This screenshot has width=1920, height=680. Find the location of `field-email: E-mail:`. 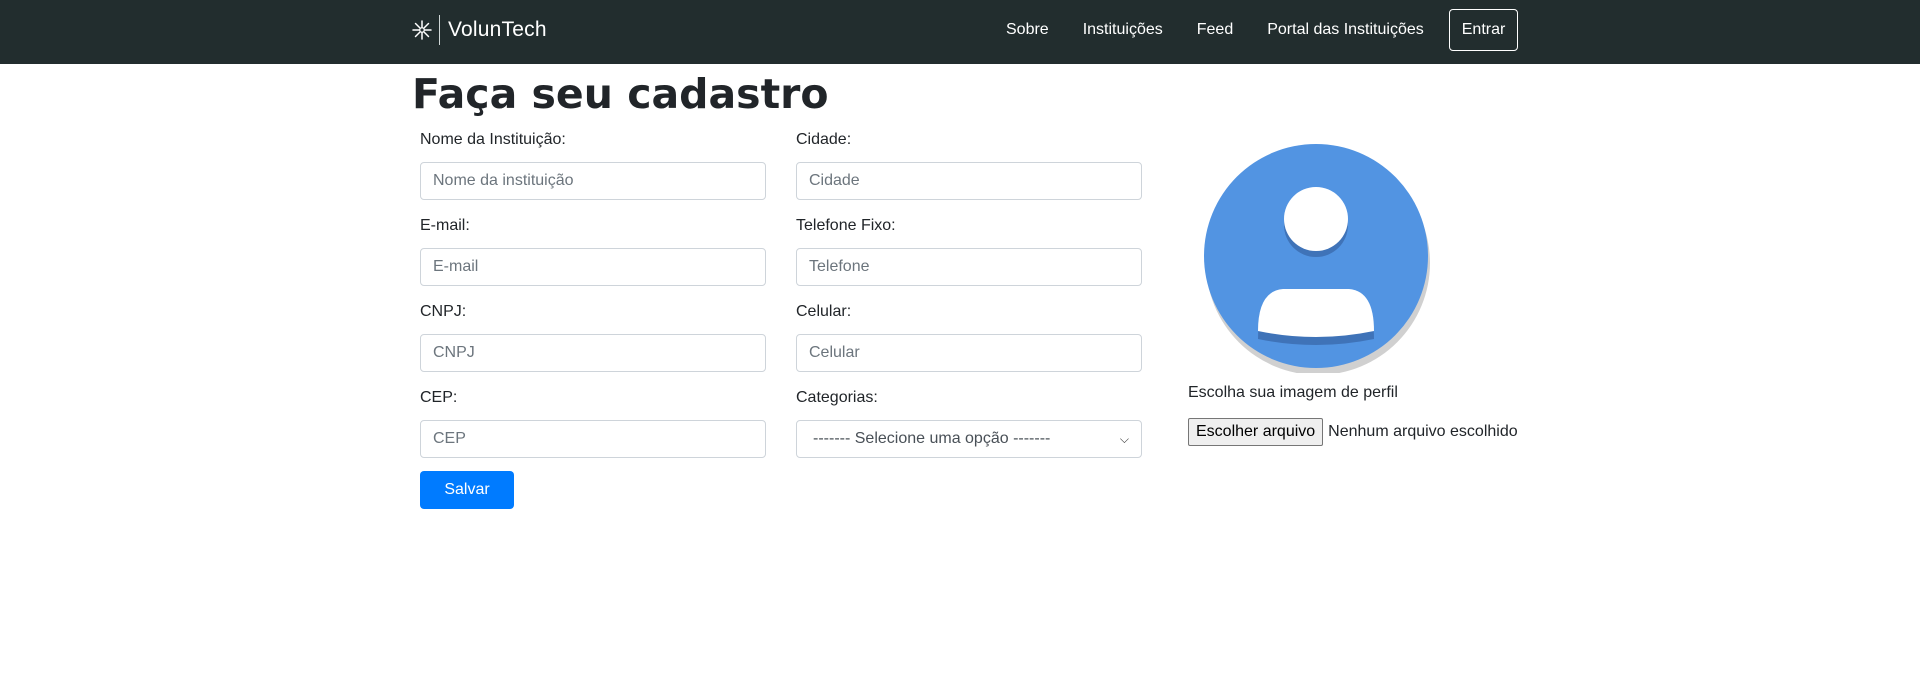

field-email: E-mail: is located at coordinates (593, 250).